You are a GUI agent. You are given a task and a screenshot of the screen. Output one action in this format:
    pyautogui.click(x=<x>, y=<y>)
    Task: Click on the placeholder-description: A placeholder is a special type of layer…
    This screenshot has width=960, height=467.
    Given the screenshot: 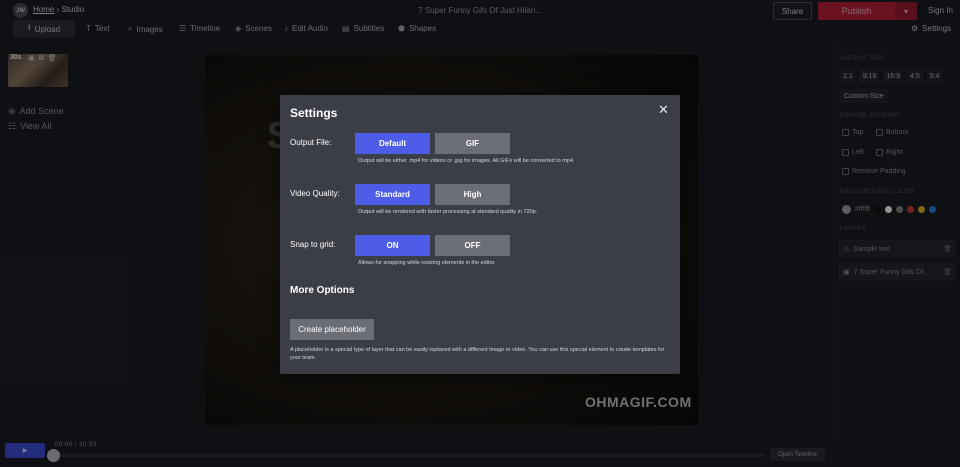 What is the action you would take?
    pyautogui.click(x=477, y=354)
    